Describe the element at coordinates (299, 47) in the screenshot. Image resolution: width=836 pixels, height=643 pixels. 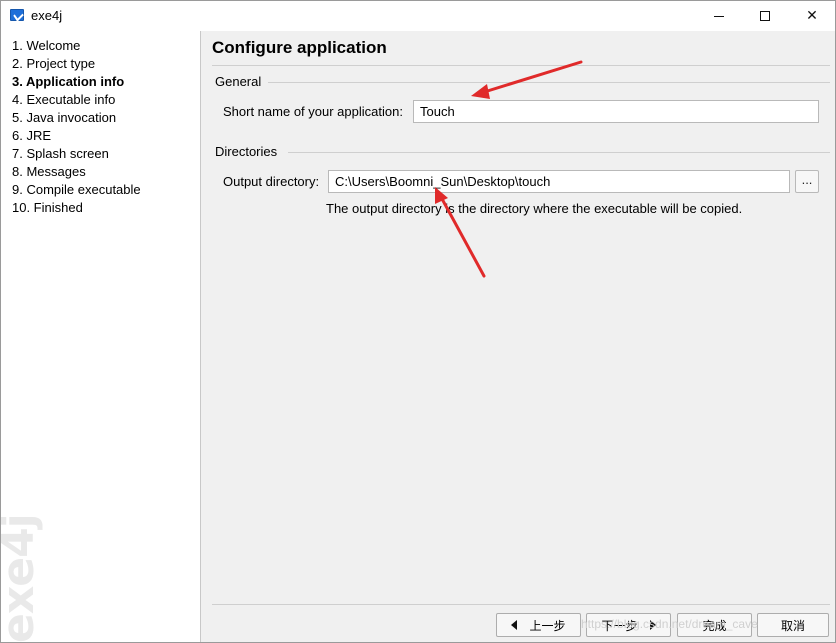
I see `page-title: Configure application` at that location.